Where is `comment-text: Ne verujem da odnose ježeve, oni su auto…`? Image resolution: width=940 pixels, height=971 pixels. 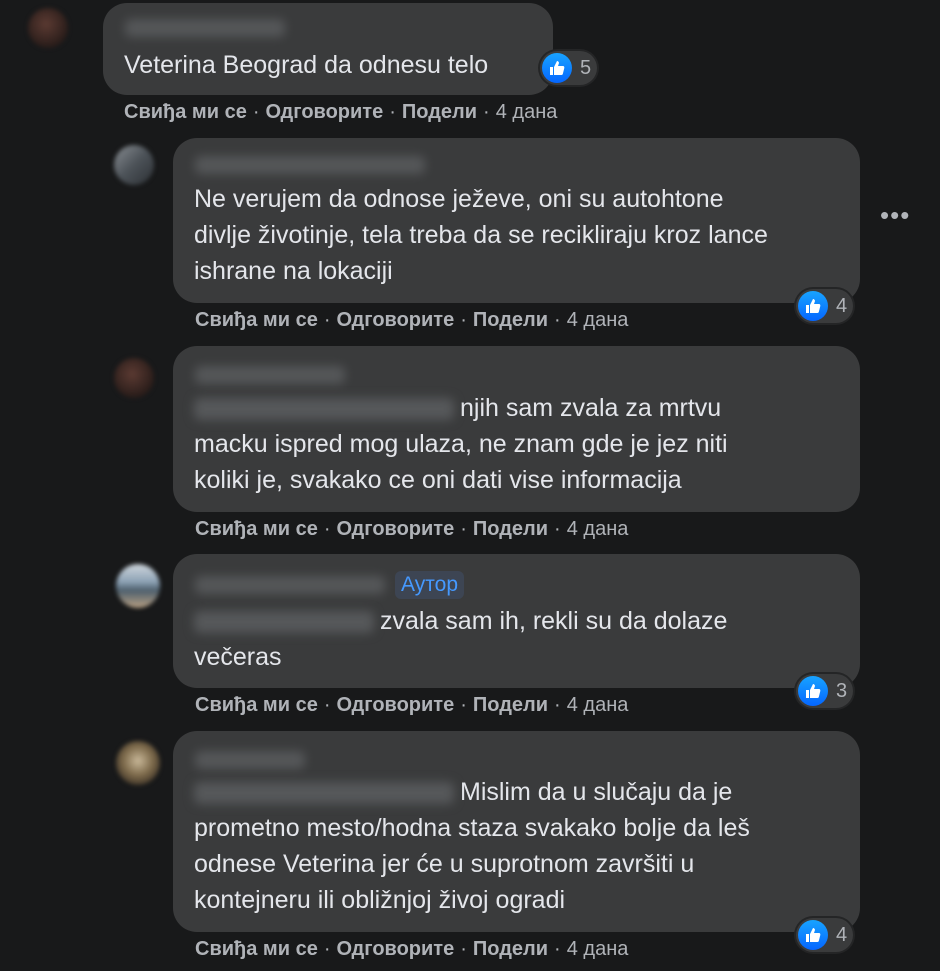
comment-text: Ne verujem da odnose ježeve, oni su auto… is located at coordinates (481, 235).